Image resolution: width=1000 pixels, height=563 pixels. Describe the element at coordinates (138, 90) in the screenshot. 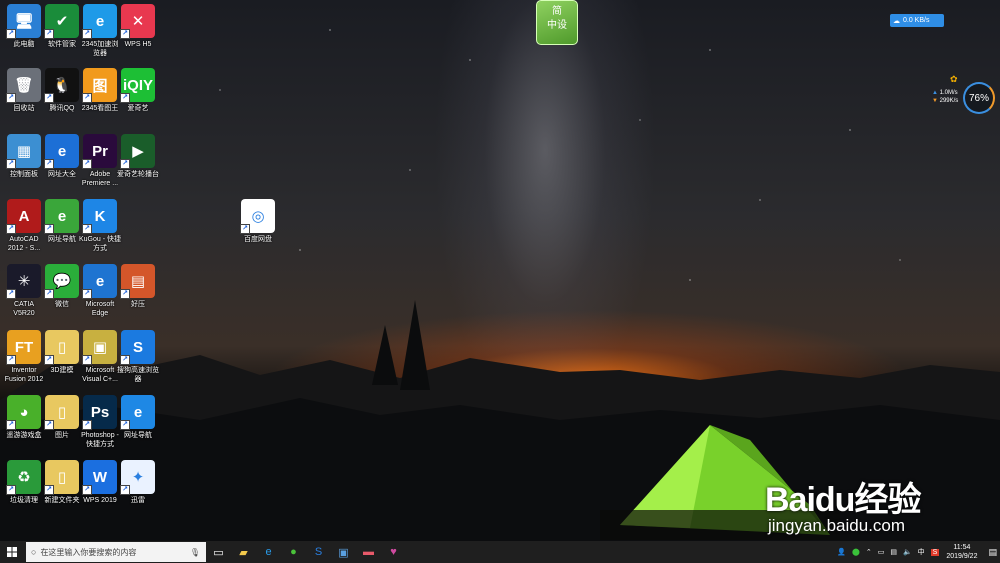

I see `desktop-icon: iQIY ↗ 爱奇艺` at that location.